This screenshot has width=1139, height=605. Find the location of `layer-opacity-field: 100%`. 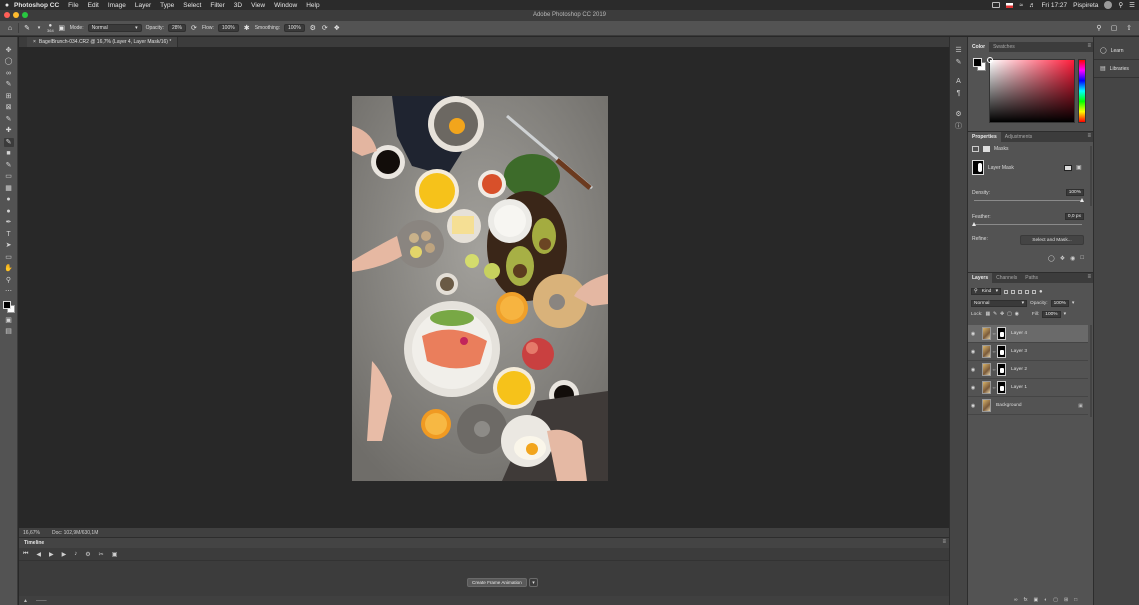

layer-opacity-field: 100% is located at coordinates (1059, 303).